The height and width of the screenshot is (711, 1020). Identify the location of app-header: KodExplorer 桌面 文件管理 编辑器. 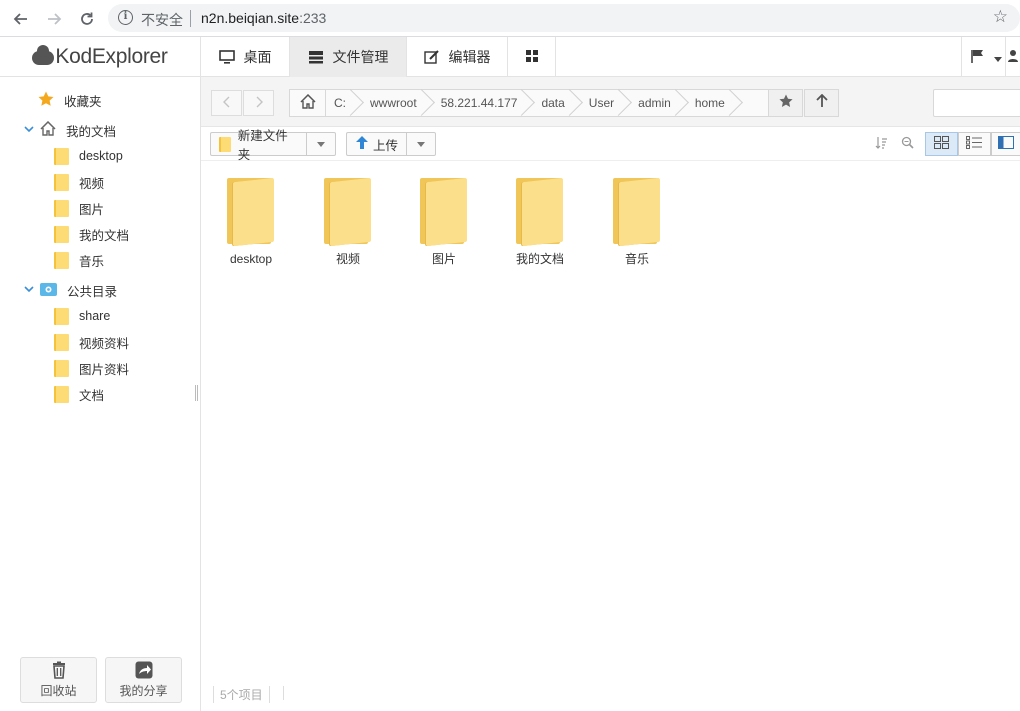
(510, 57).